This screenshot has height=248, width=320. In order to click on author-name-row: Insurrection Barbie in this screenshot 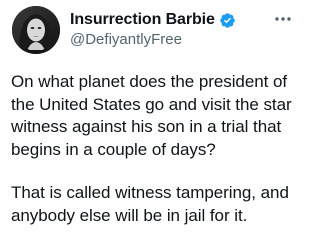, I will do `click(153, 20)`.